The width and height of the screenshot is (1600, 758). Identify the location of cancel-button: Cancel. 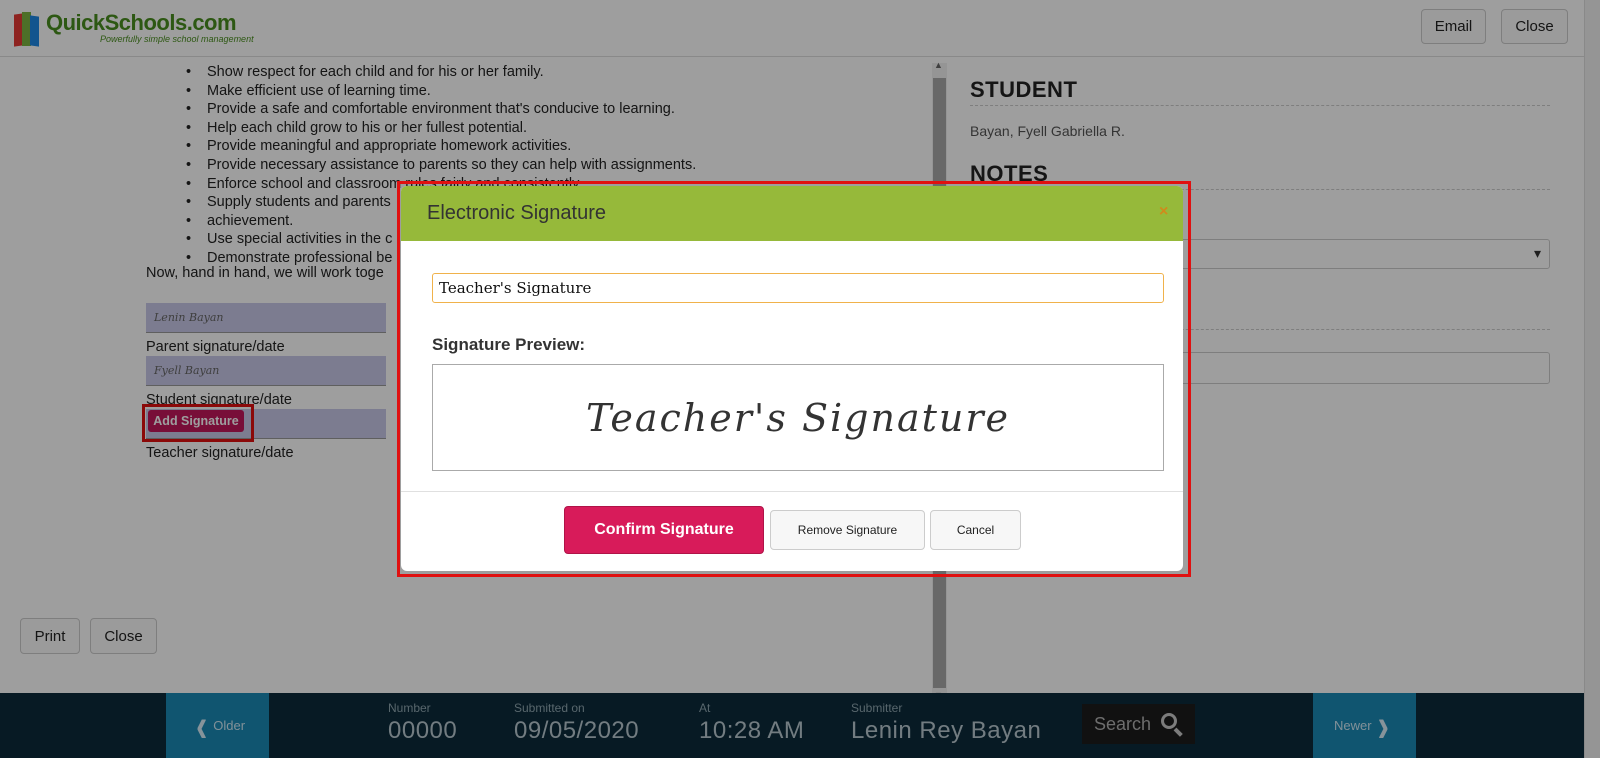
(975, 530).